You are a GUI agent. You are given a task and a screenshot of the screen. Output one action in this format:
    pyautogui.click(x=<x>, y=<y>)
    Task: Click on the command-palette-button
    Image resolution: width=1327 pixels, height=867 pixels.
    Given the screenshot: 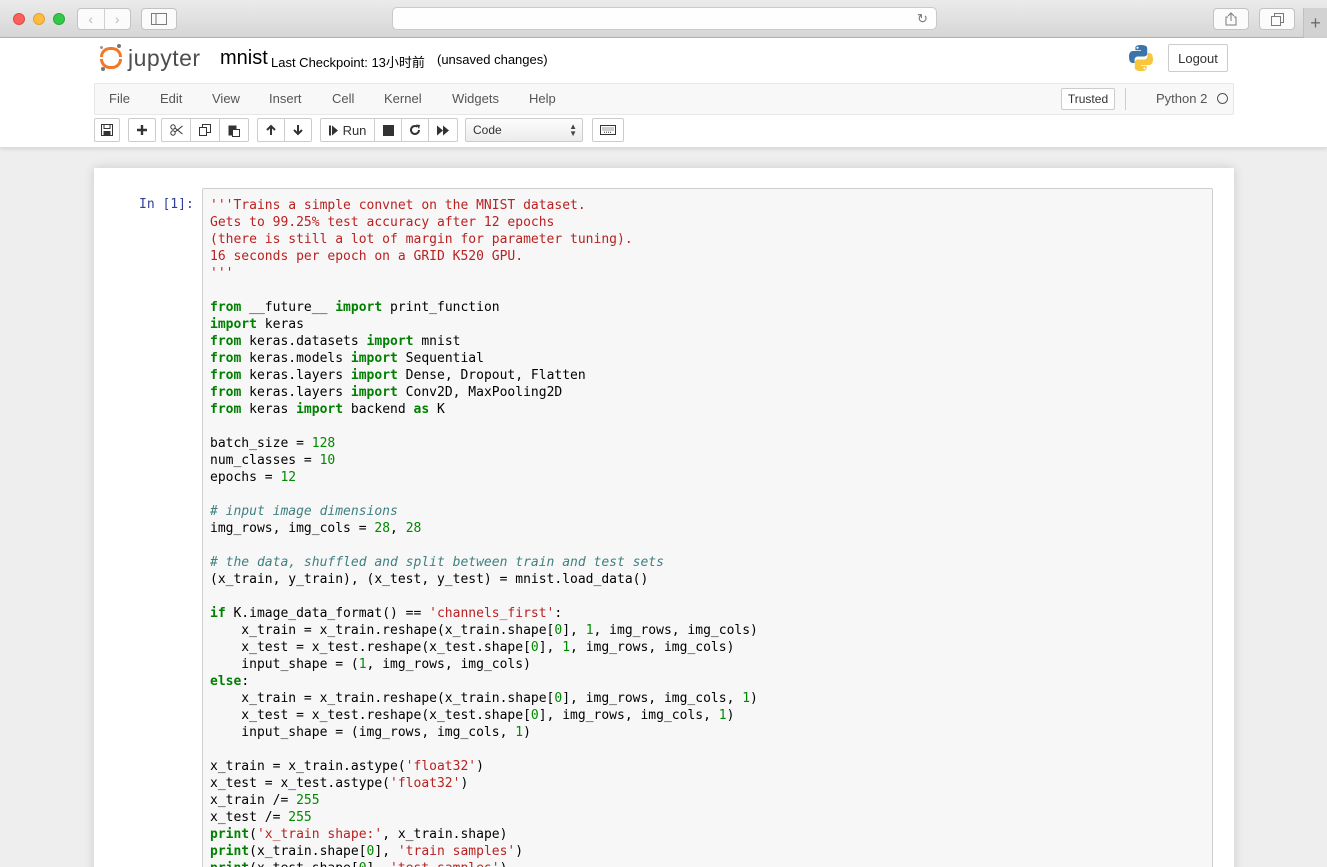 What is the action you would take?
    pyautogui.click(x=608, y=130)
    